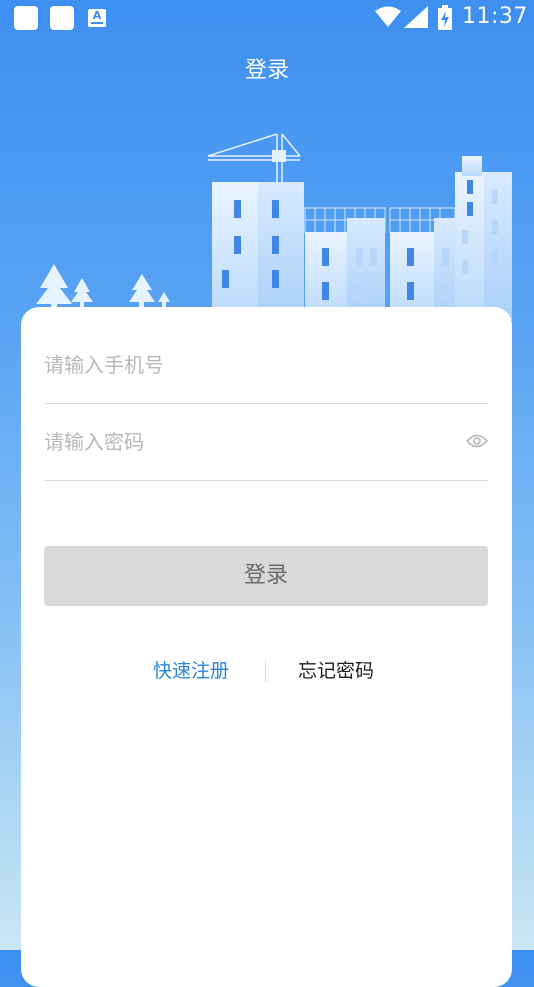 The height and width of the screenshot is (987, 534). What do you see at coordinates (244, 365) in the screenshot?
I see `phone-input` at bounding box center [244, 365].